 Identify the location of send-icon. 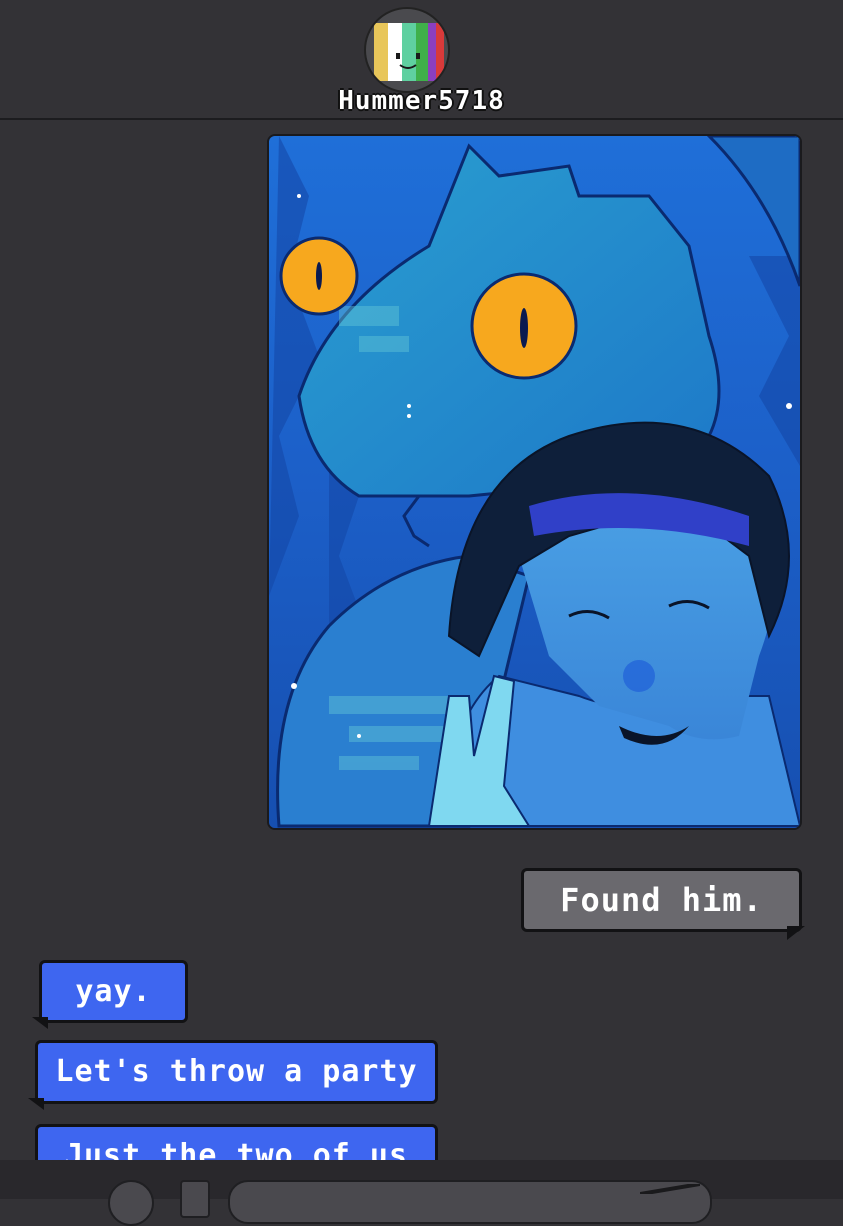
(670, 1189).